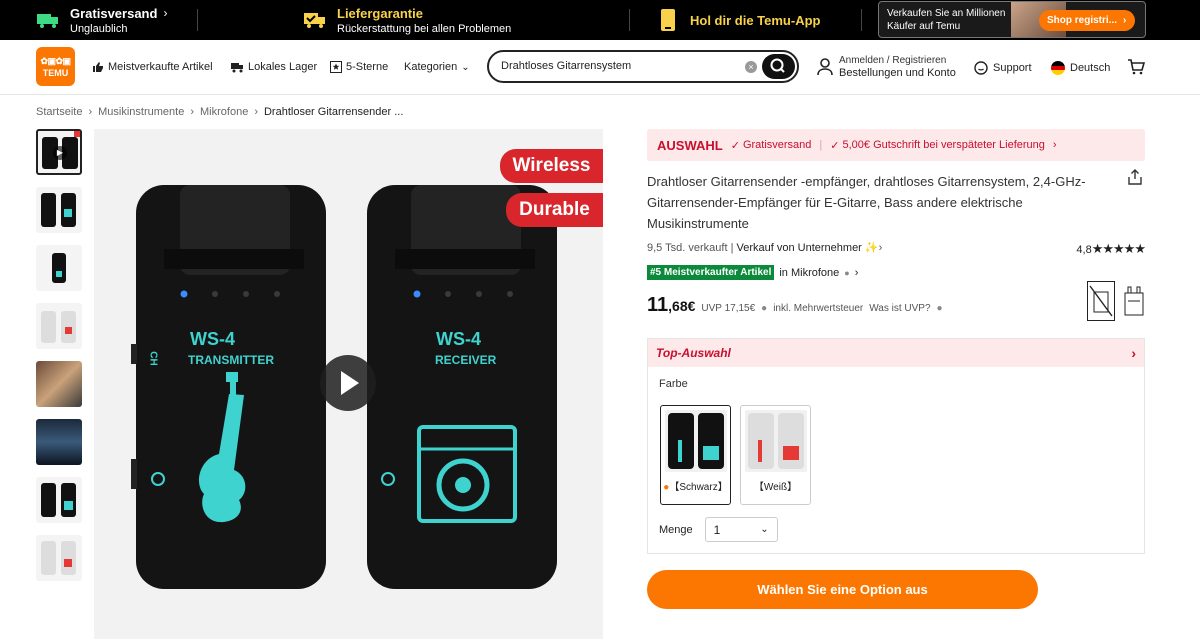  I want to click on thumbnail-list: ▶, so click(60, 361).